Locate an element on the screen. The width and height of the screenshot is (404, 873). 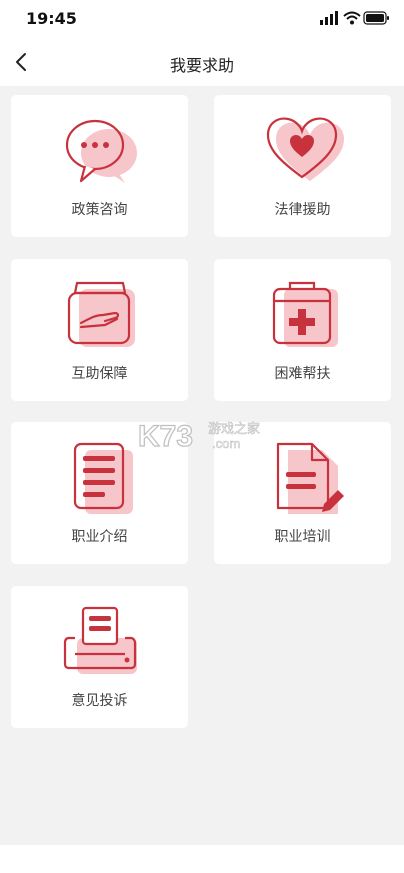
card-policy-consultation: 政策咨询 is located at coordinates (99, 166).